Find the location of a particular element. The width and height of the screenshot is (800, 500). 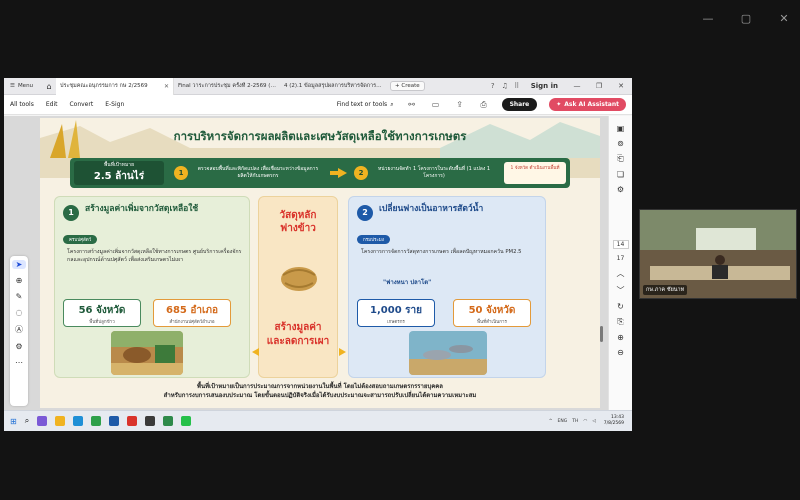

arrow-right-icon is located at coordinates (342, 352).